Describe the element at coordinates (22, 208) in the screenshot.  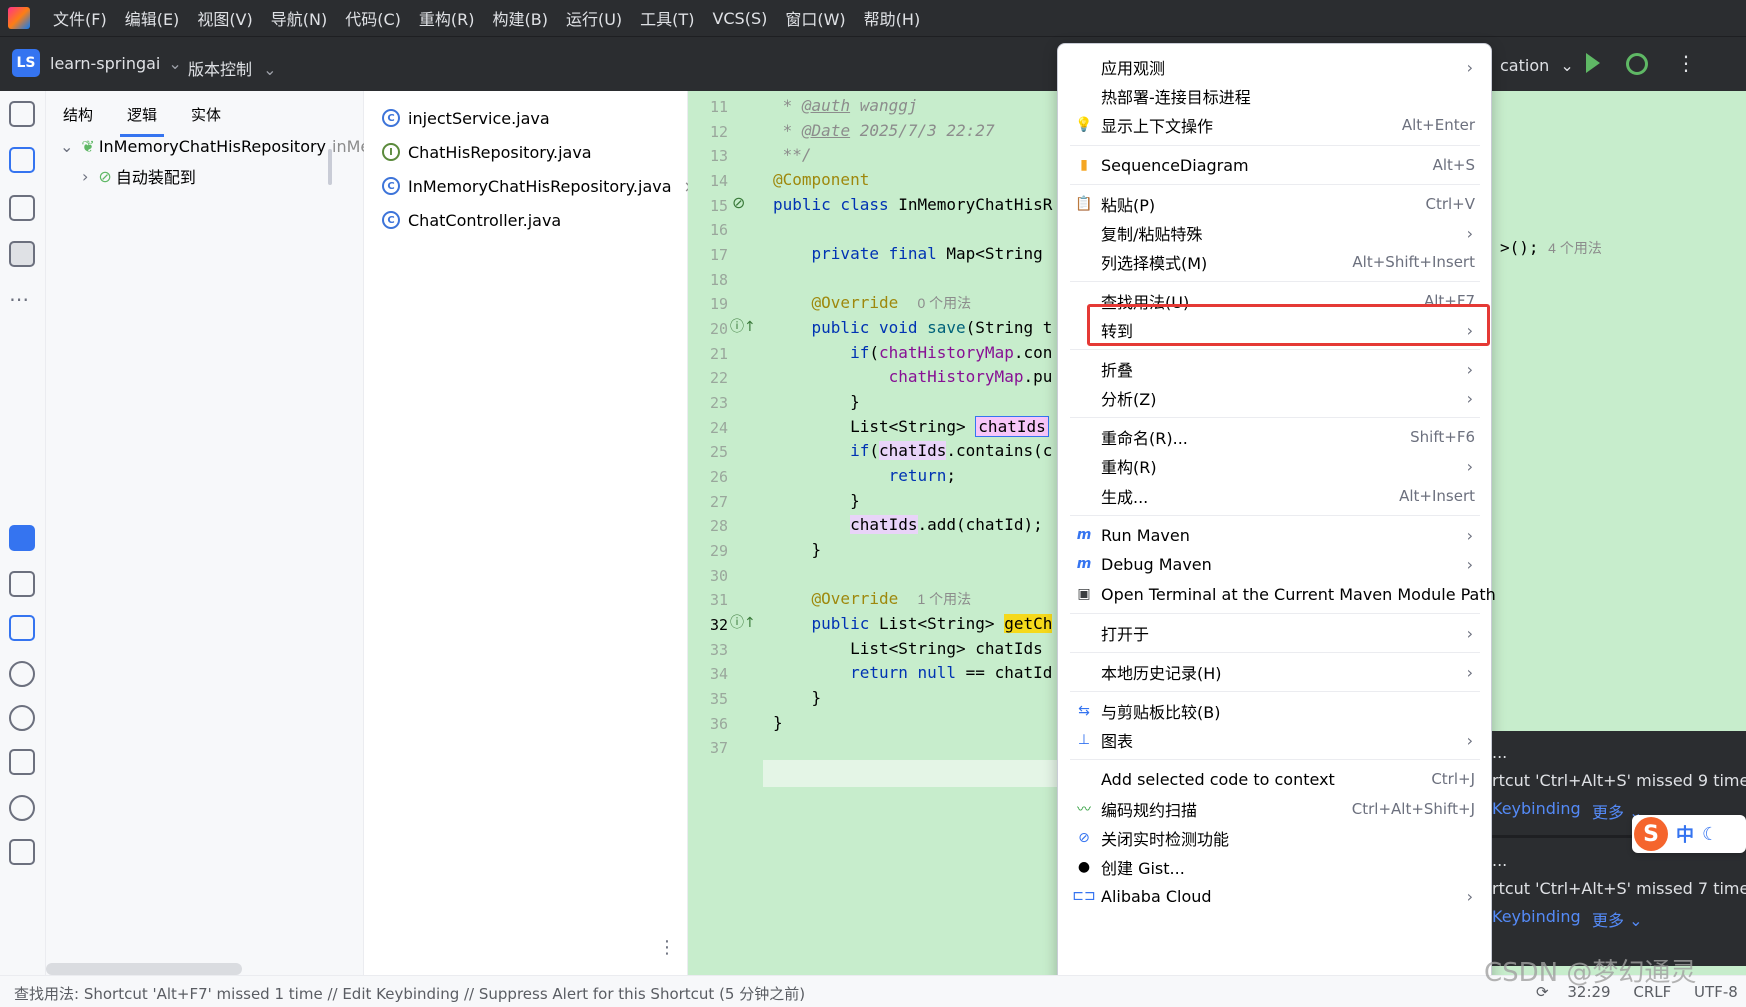
I see `bookmark-icon` at that location.